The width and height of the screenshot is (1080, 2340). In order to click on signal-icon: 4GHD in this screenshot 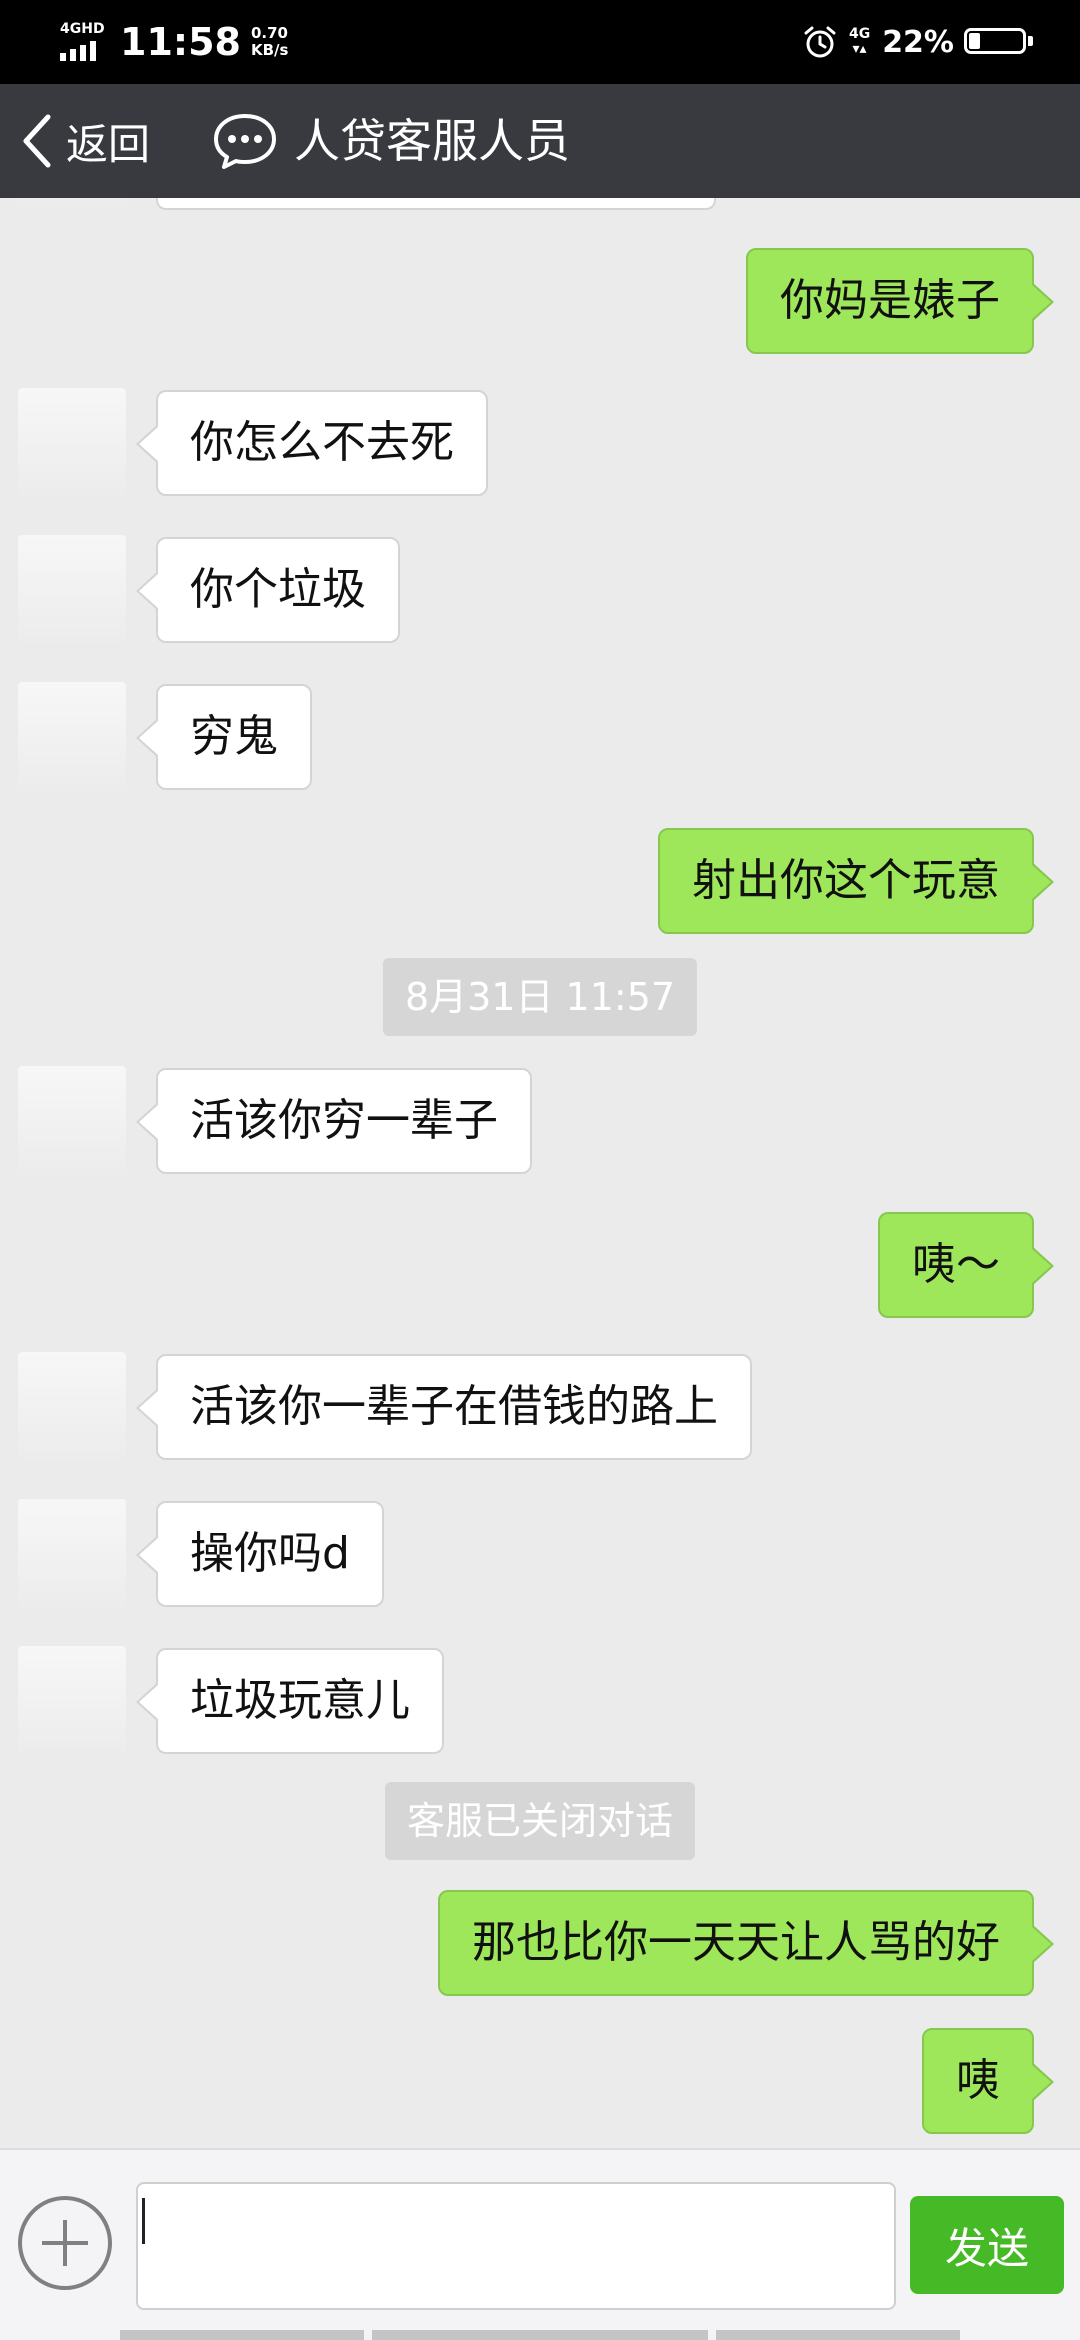, I will do `click(82, 42)`.